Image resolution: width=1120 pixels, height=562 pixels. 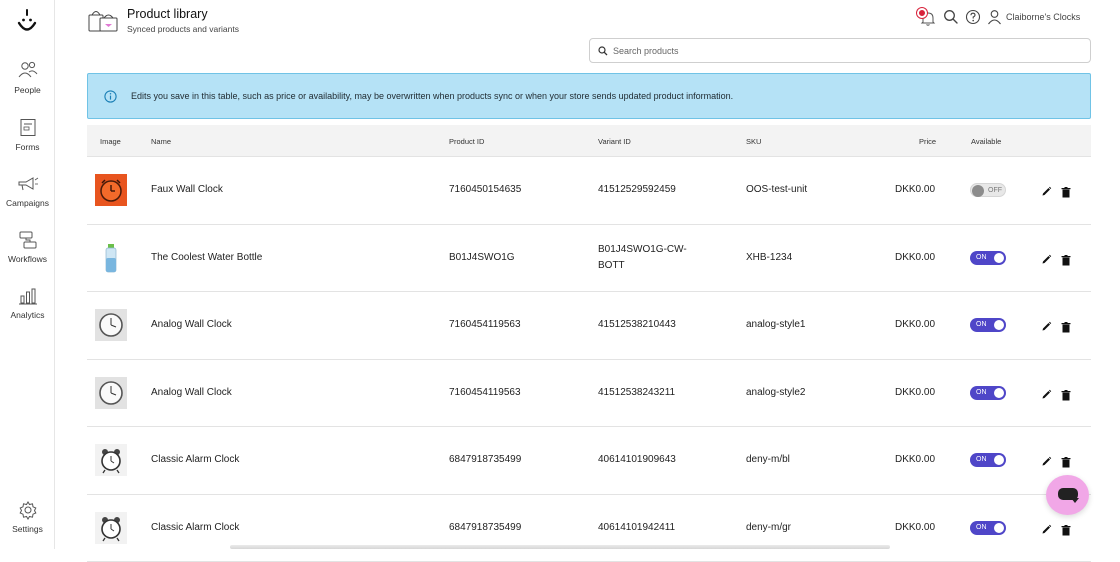 What do you see at coordinates (167, 14) in the screenshot?
I see `page-title: Product library` at bounding box center [167, 14].